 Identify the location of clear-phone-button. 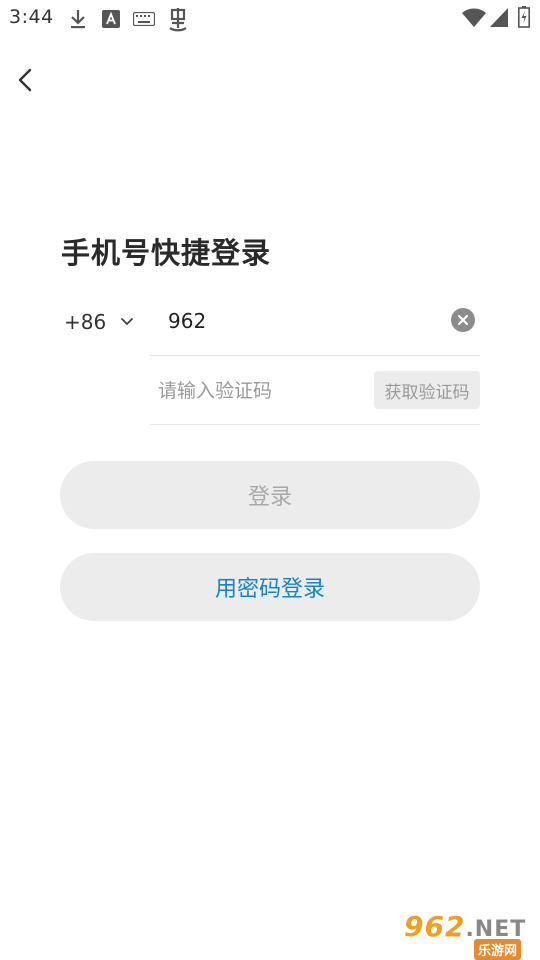
(463, 320).